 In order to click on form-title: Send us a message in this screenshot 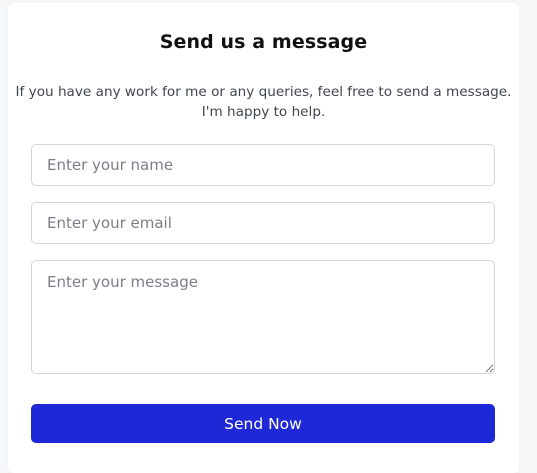, I will do `click(263, 42)`.